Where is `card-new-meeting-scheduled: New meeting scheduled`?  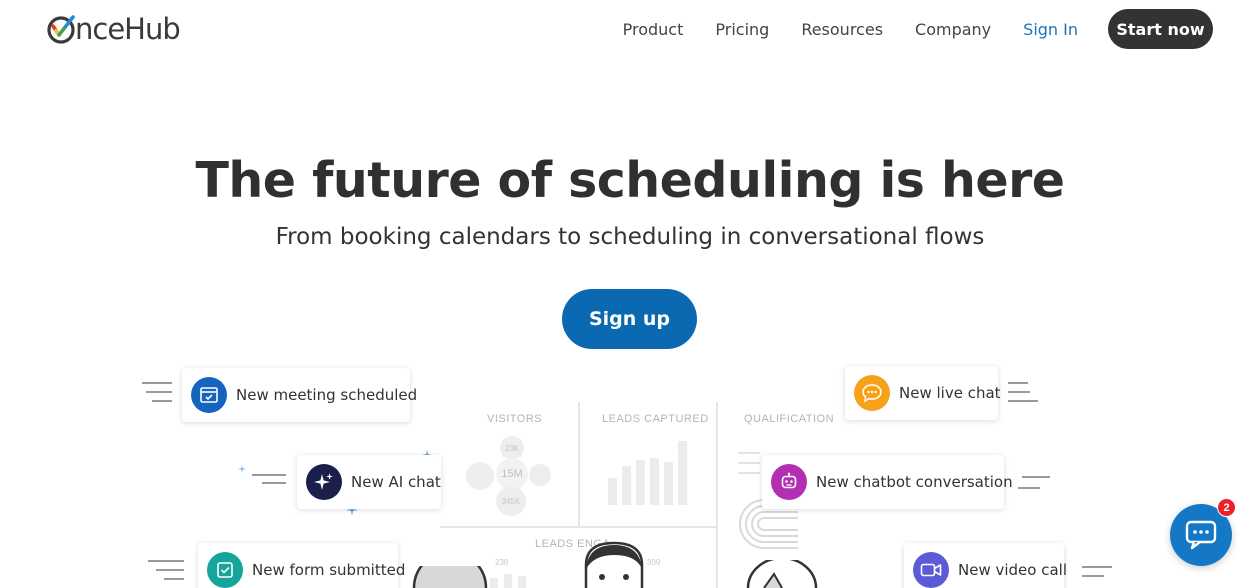
card-new-meeting-scheduled: New meeting scheduled is located at coordinates (299, 395).